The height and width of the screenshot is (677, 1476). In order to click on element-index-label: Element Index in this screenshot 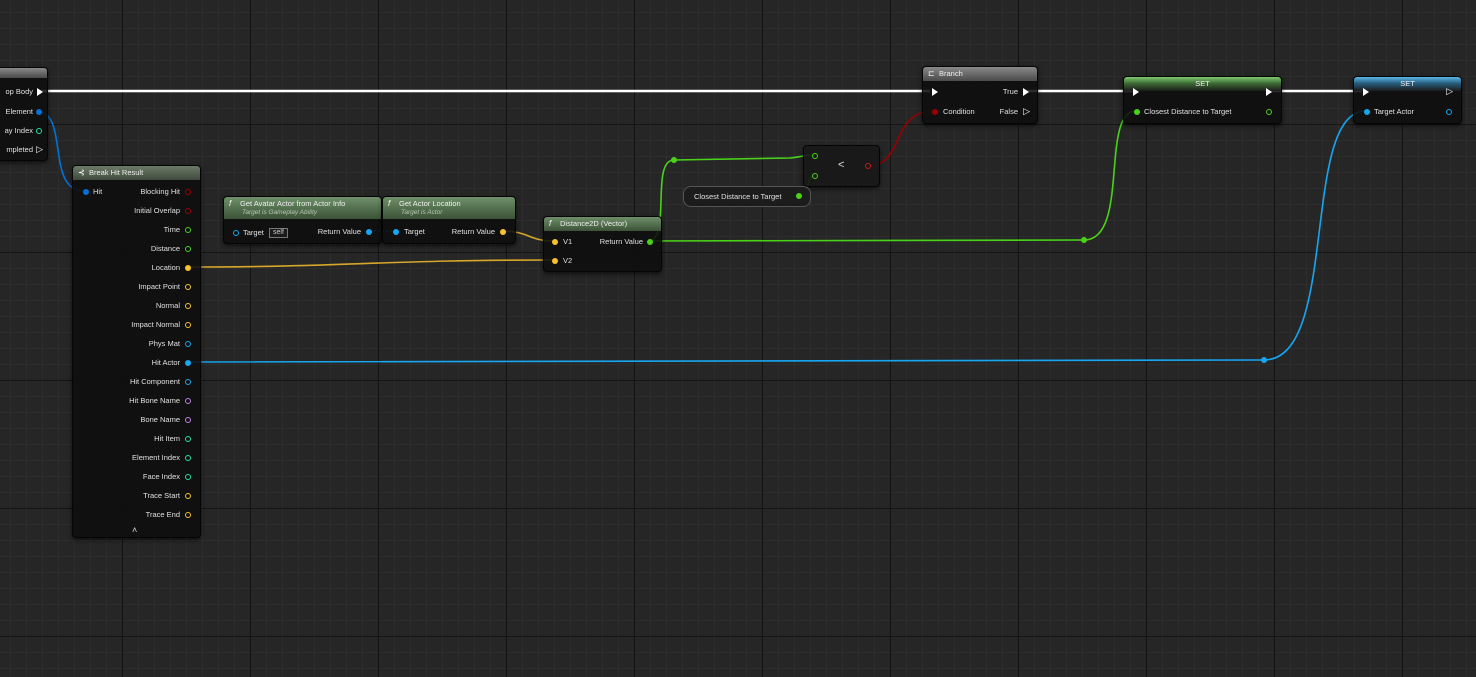, I will do `click(156, 457)`.